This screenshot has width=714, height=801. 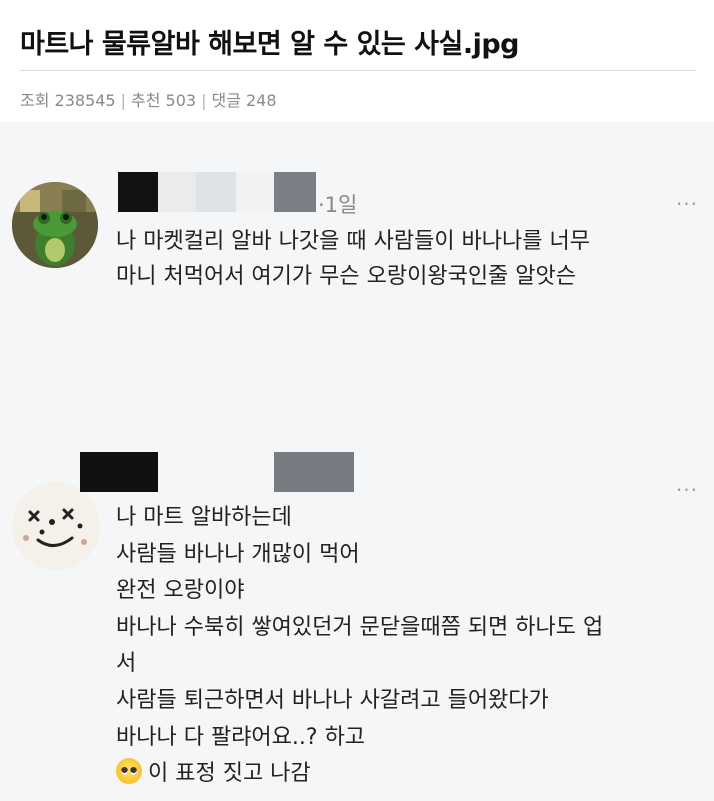 I want to click on post-title: 마트나 물류알바 해보면 알 수 있는 사실.jpg, so click(x=270, y=44).